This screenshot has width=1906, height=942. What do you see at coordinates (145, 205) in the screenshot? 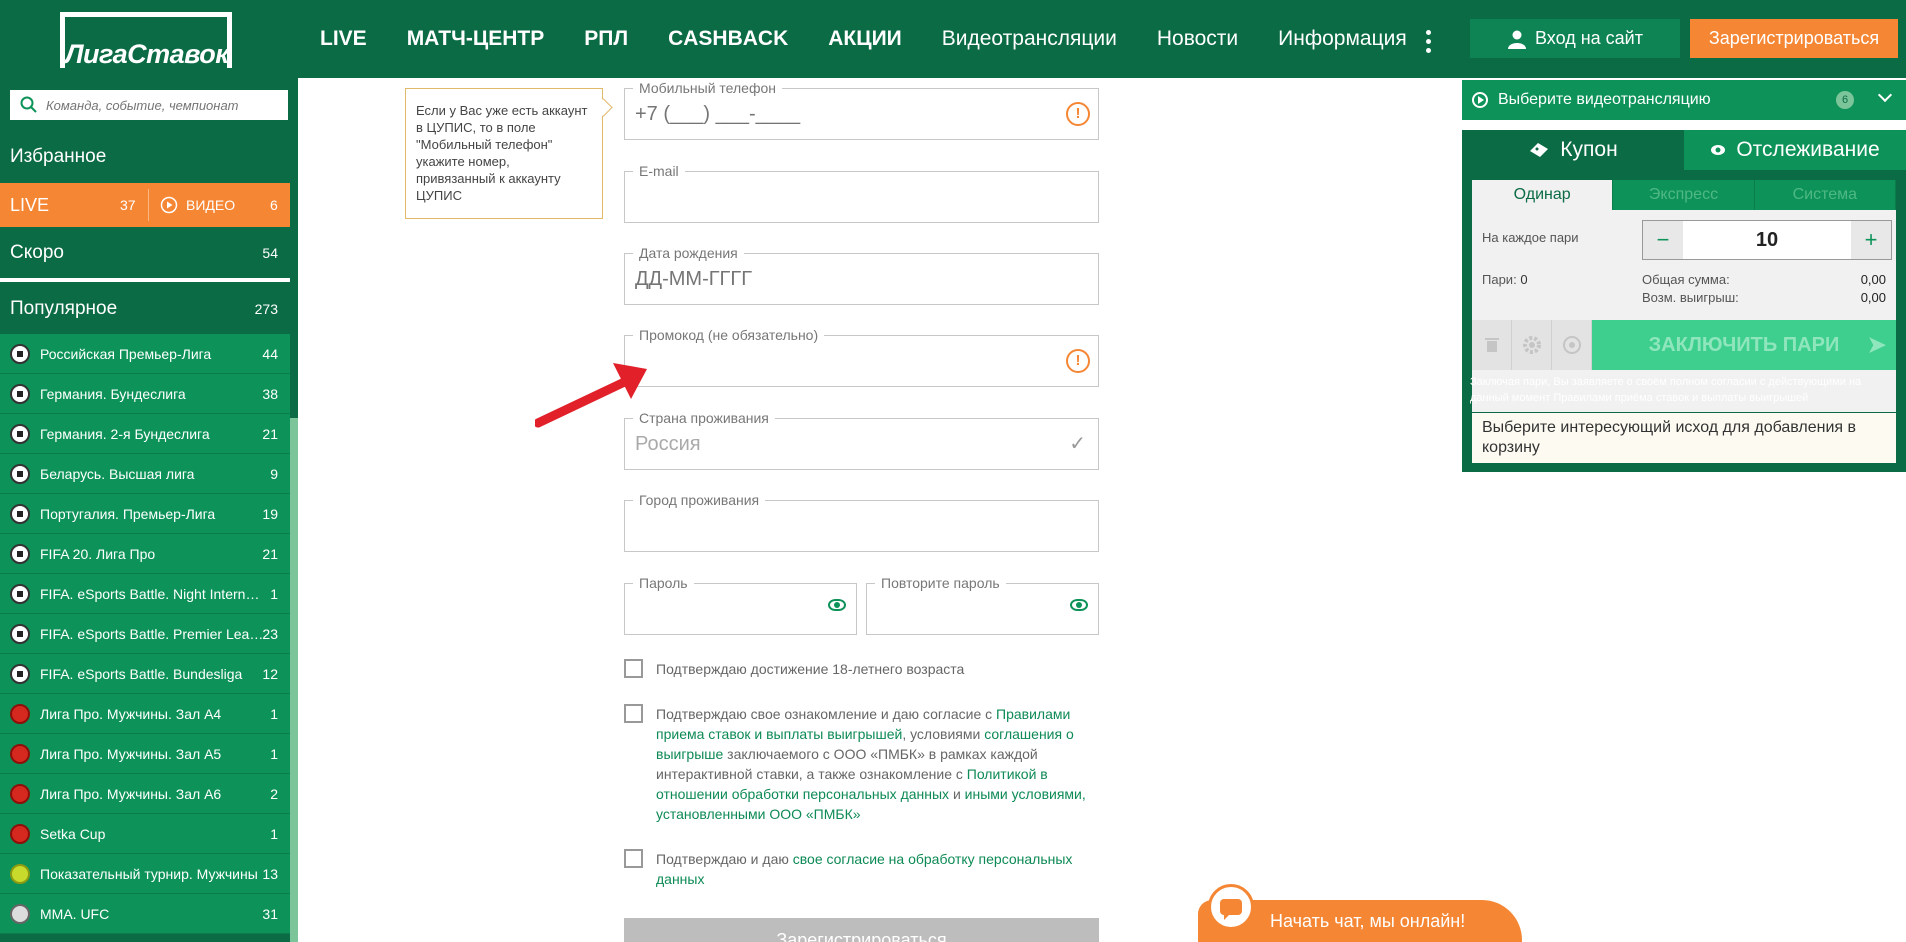
I see `sidebar-live: LIVE 37 ВИДЕО 6` at bounding box center [145, 205].